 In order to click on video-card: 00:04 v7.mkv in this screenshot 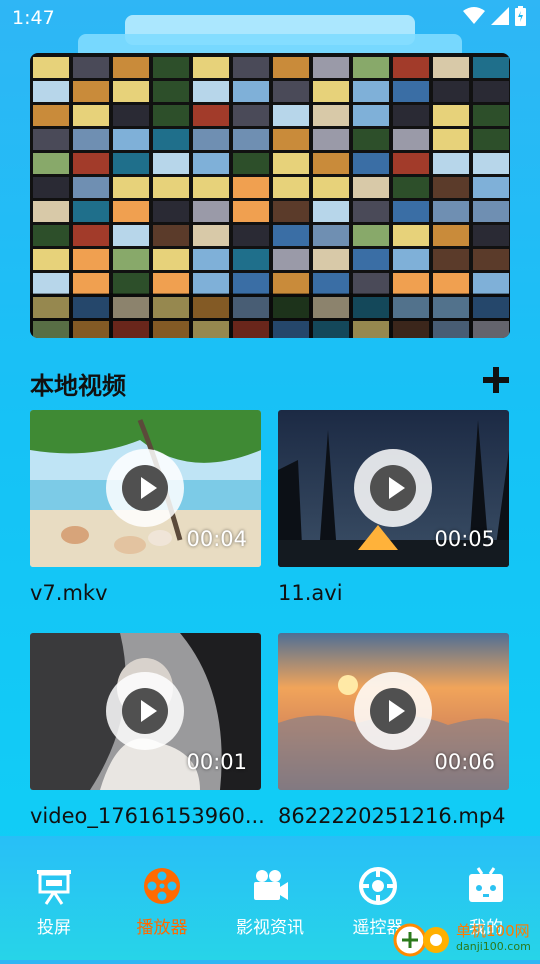, I will do `click(145, 507)`.